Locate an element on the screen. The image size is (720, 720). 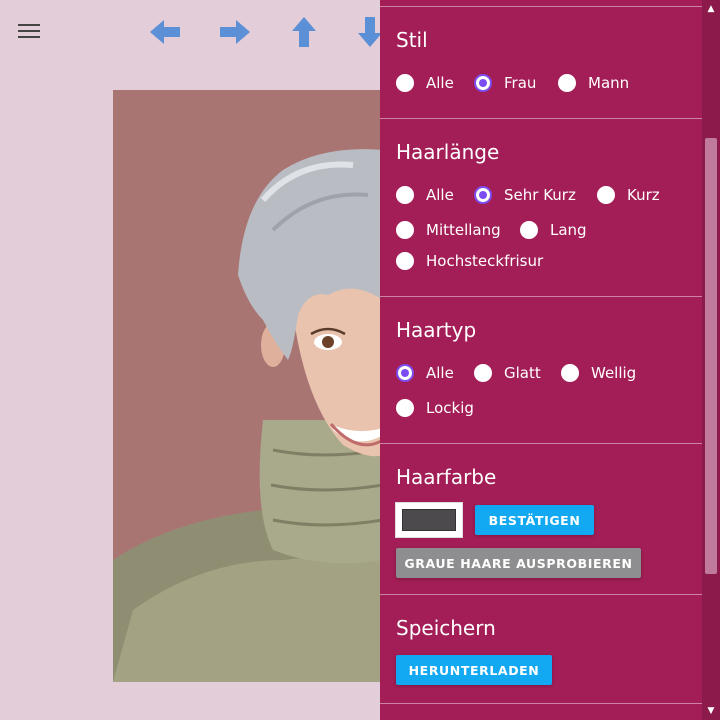
radio-stil-mann: Mann is located at coordinates (593, 83).